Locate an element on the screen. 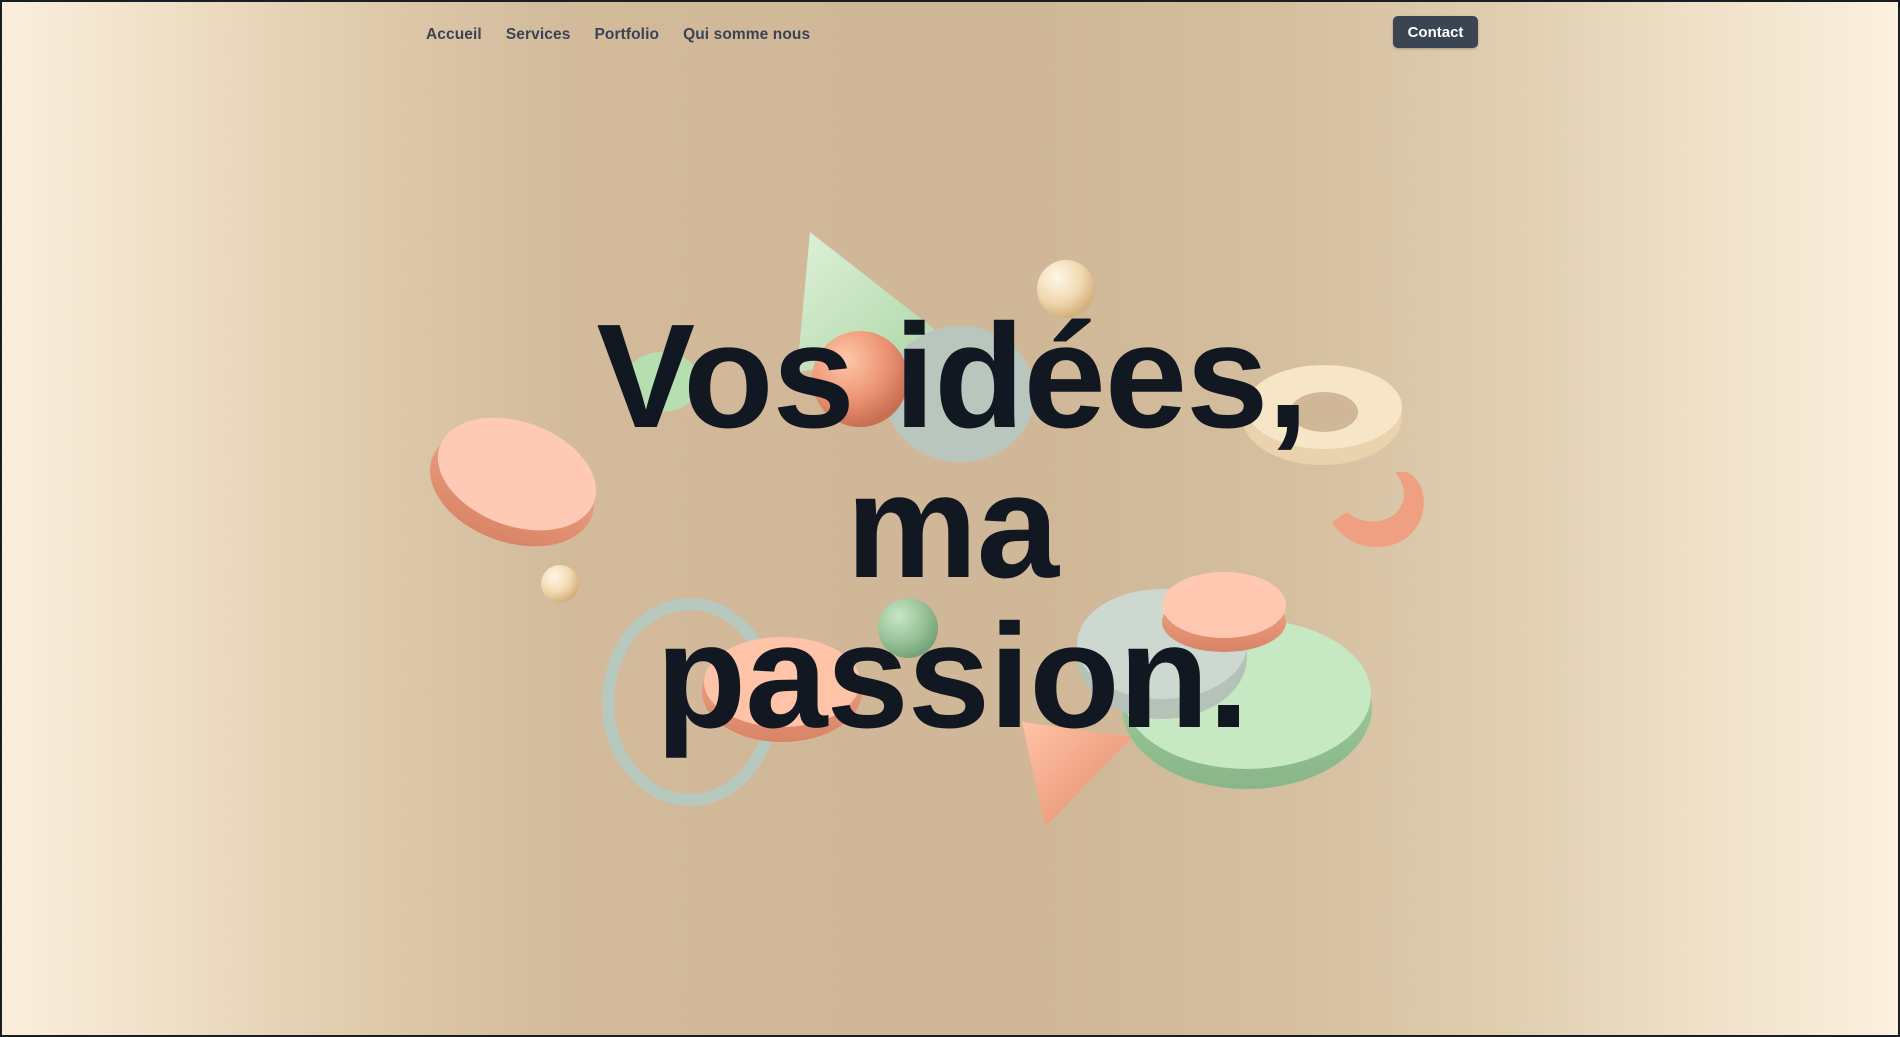 The width and height of the screenshot is (1900, 1037). hero-line-3: passion. is located at coordinates (952, 676).